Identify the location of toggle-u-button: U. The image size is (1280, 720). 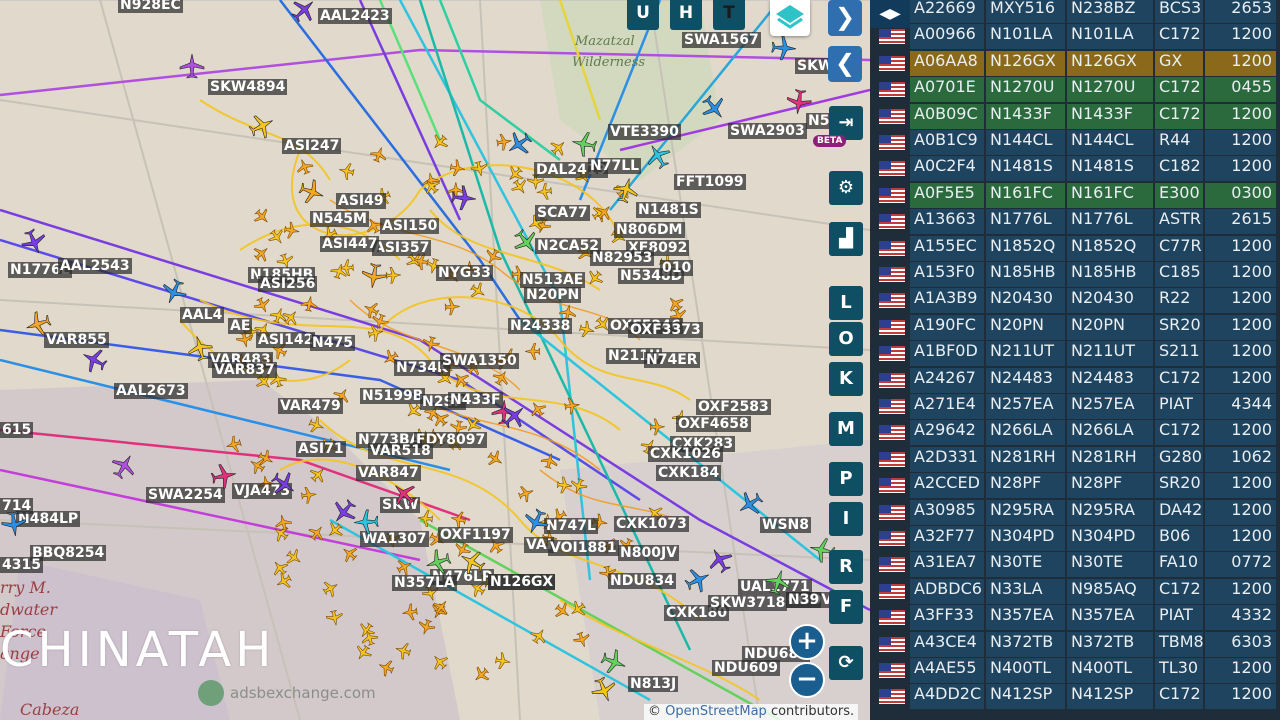
(643, 15).